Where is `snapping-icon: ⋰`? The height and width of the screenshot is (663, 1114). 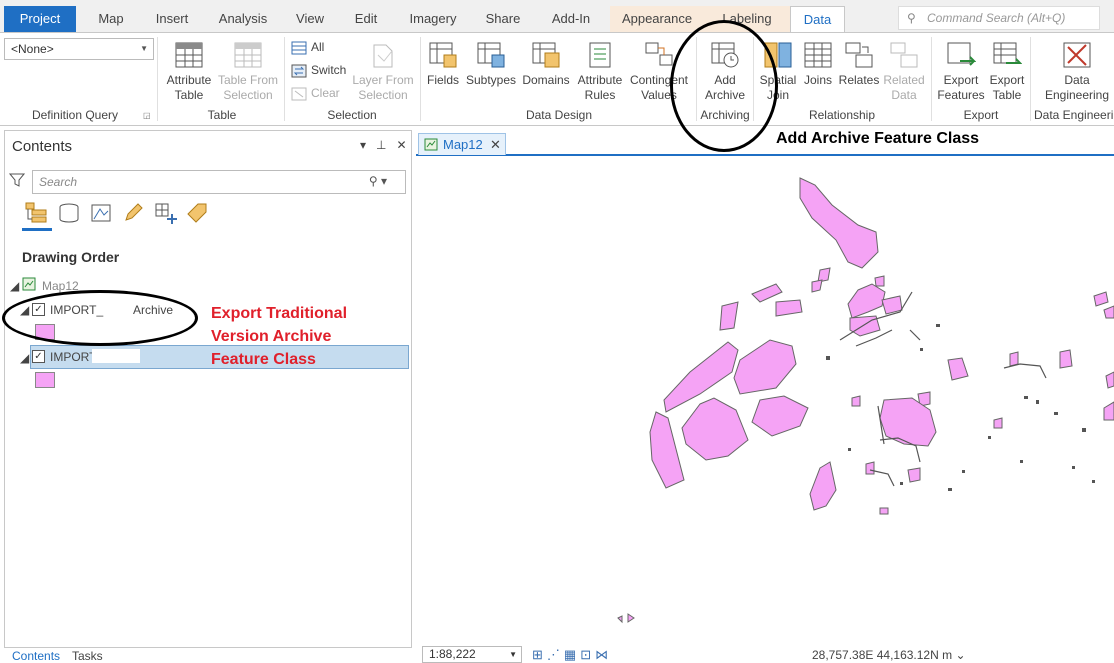
snapping-icon: ⋰ is located at coordinates (555, 654).